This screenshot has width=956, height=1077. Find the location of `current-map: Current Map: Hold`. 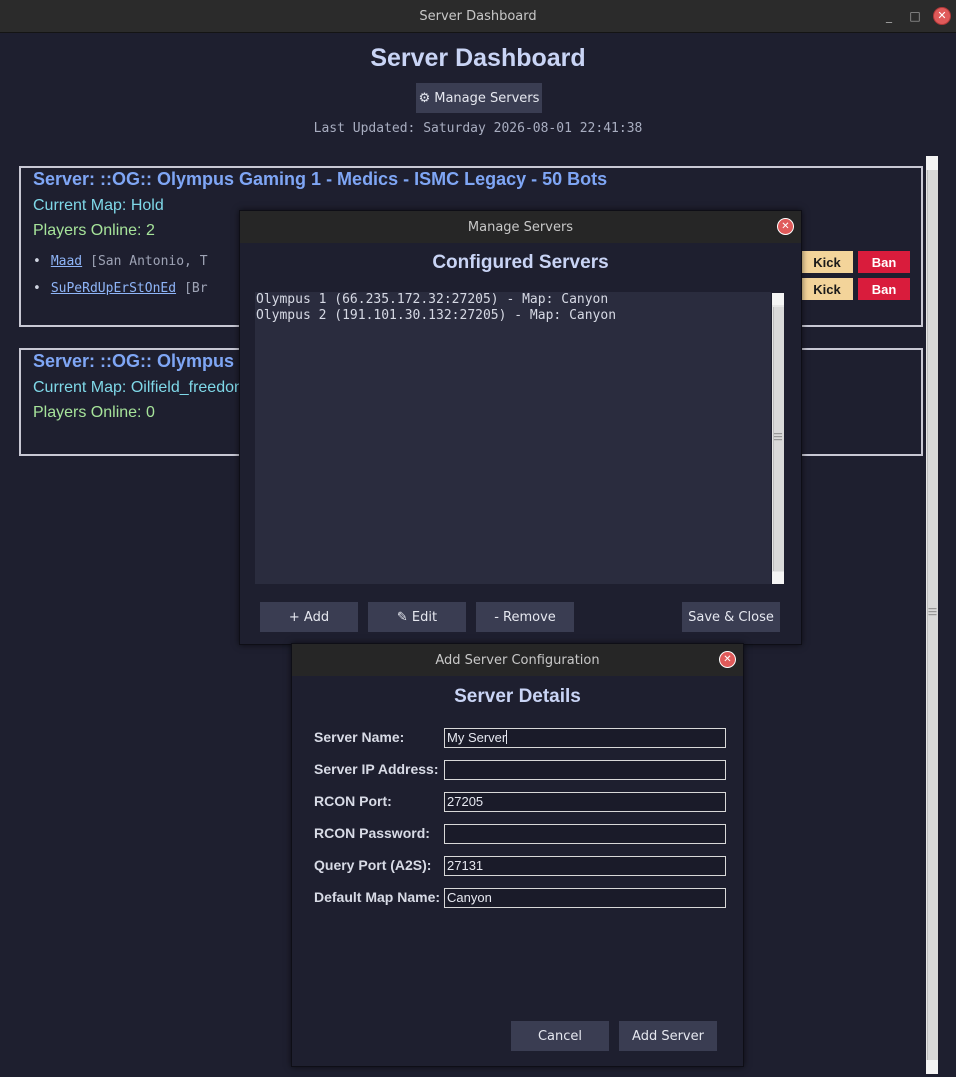

current-map: Current Map: Hold is located at coordinates (98, 205).